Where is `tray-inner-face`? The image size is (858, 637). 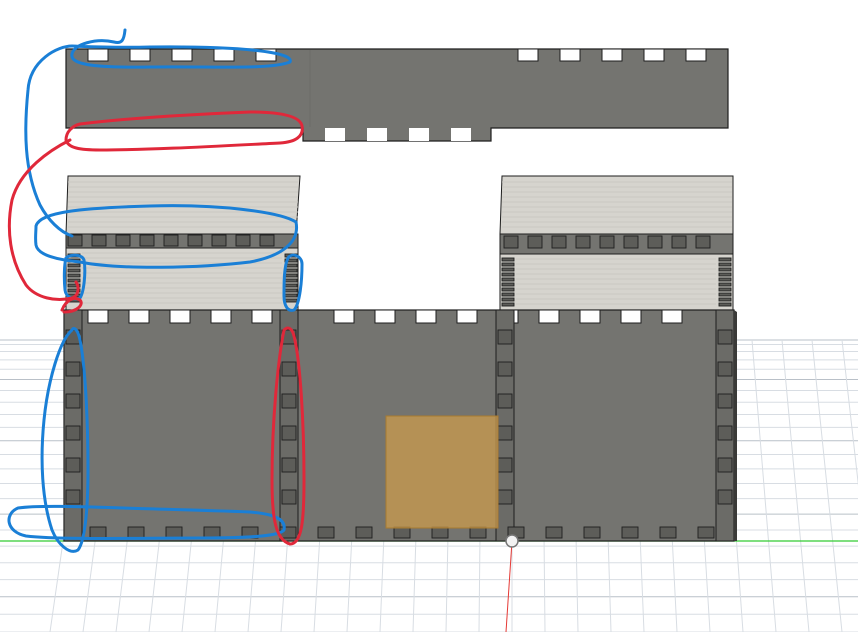 tray-inner-face is located at coordinates (616, 282).